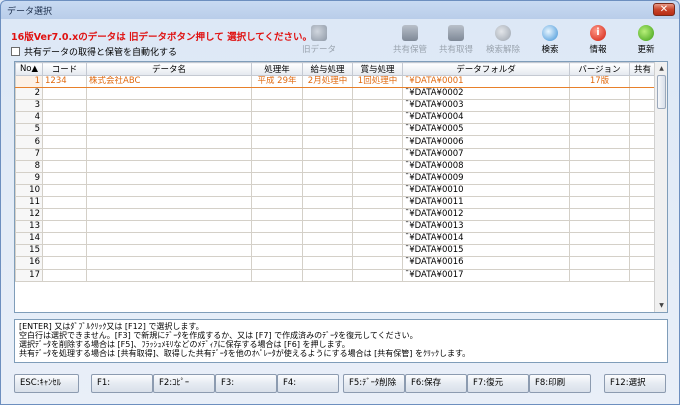  I want to click on row-folder: ¯¥DATA¥0016, so click(486, 263).